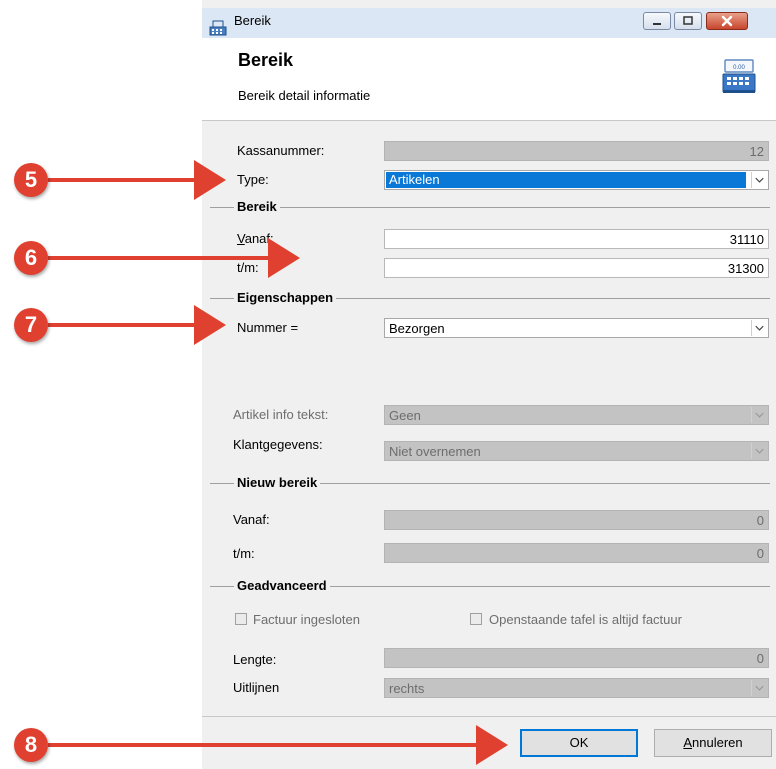  What do you see at coordinates (31, 258) in the screenshot?
I see `callout-badge-6: 6` at bounding box center [31, 258].